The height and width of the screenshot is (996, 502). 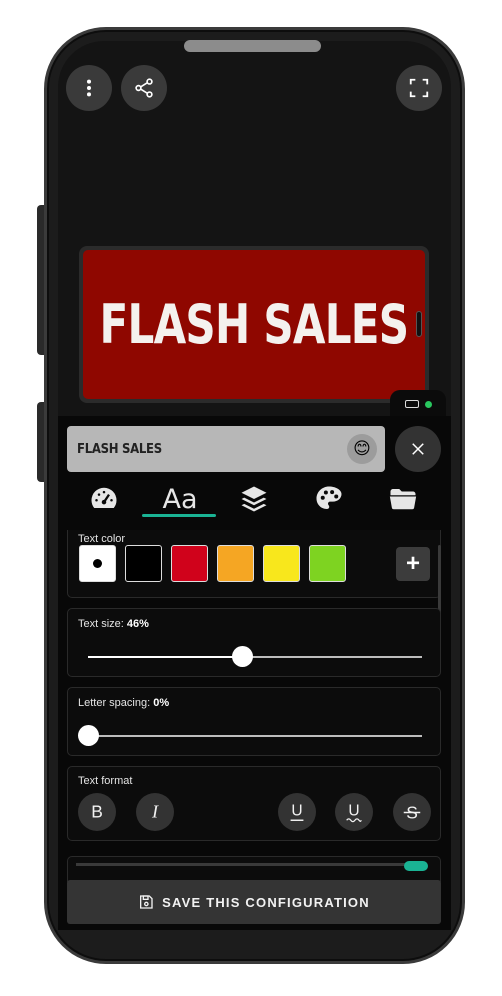 I want to click on italic-glyph: I, so click(x=155, y=812).